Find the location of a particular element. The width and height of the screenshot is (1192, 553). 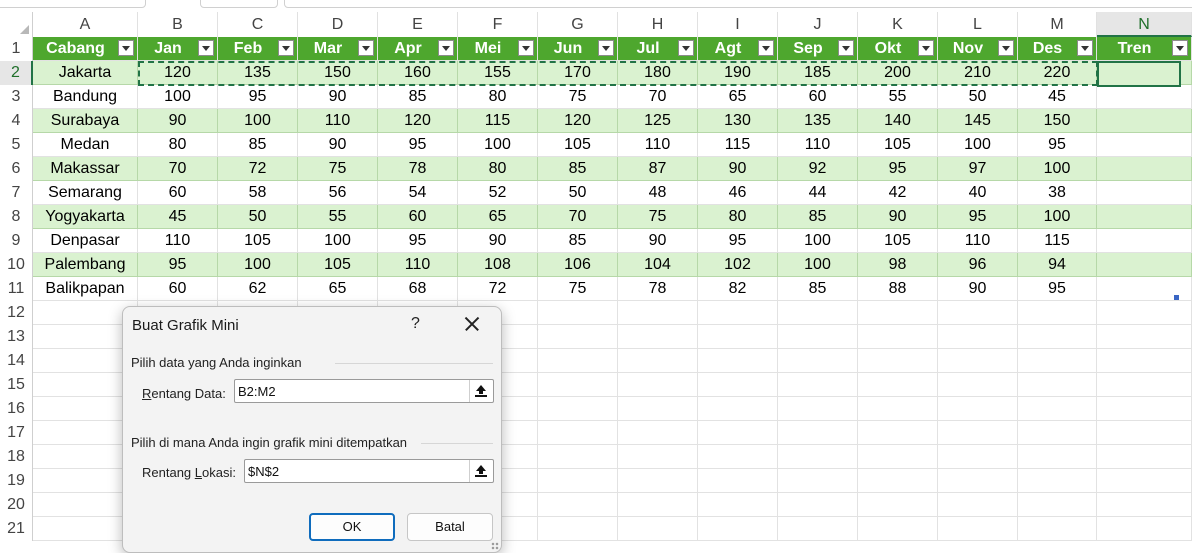

location-range-field is located at coordinates (369, 471).